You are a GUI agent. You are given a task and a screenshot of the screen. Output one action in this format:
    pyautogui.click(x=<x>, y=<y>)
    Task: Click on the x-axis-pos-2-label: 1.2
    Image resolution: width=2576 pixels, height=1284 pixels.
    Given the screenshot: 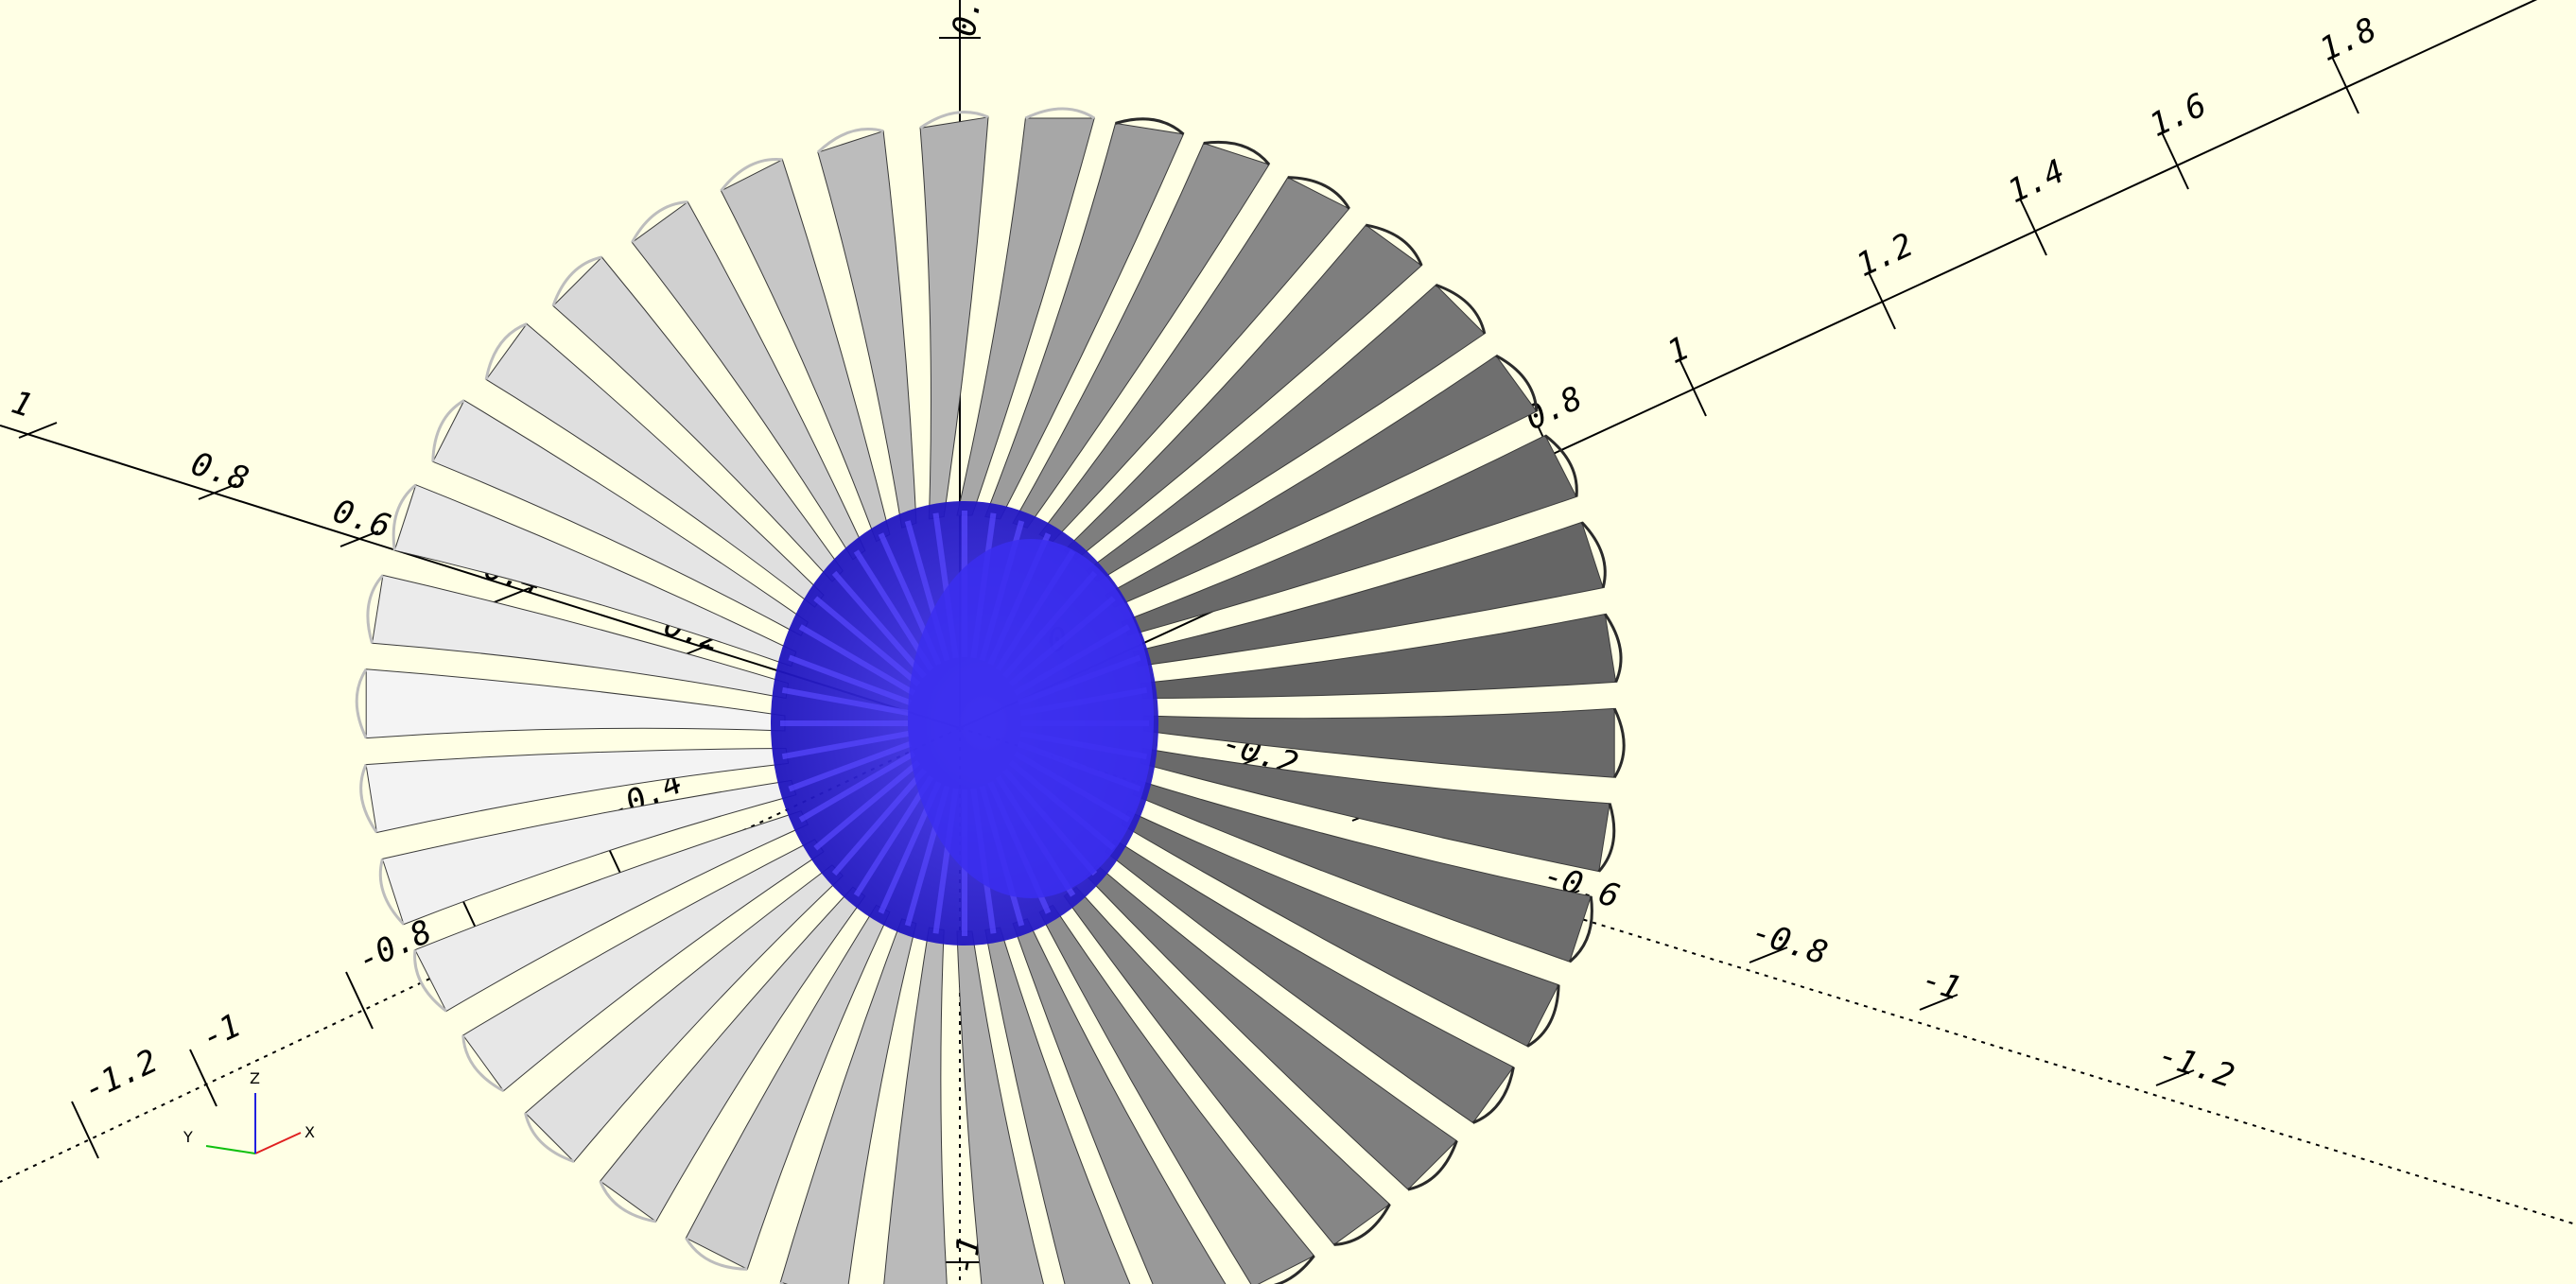 What is the action you would take?
    pyautogui.click(x=1885, y=255)
    